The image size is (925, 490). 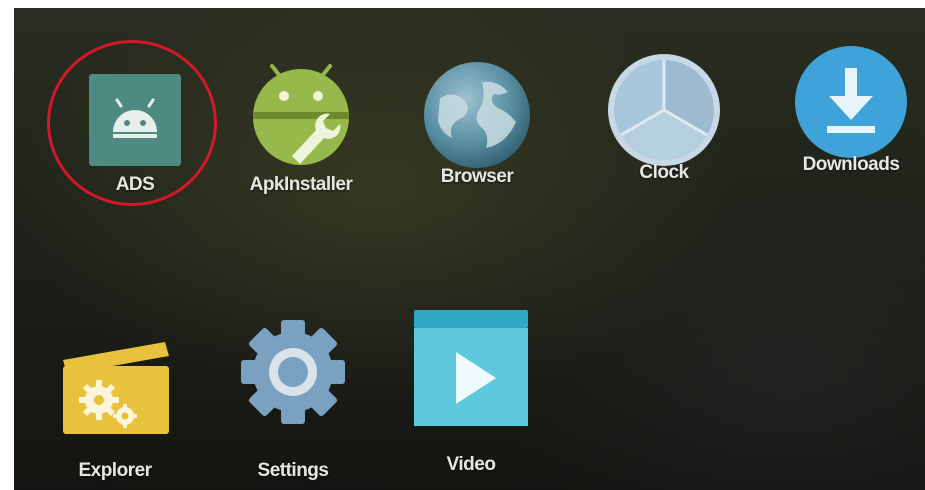 I want to click on app-label: Settings, so click(x=293, y=470).